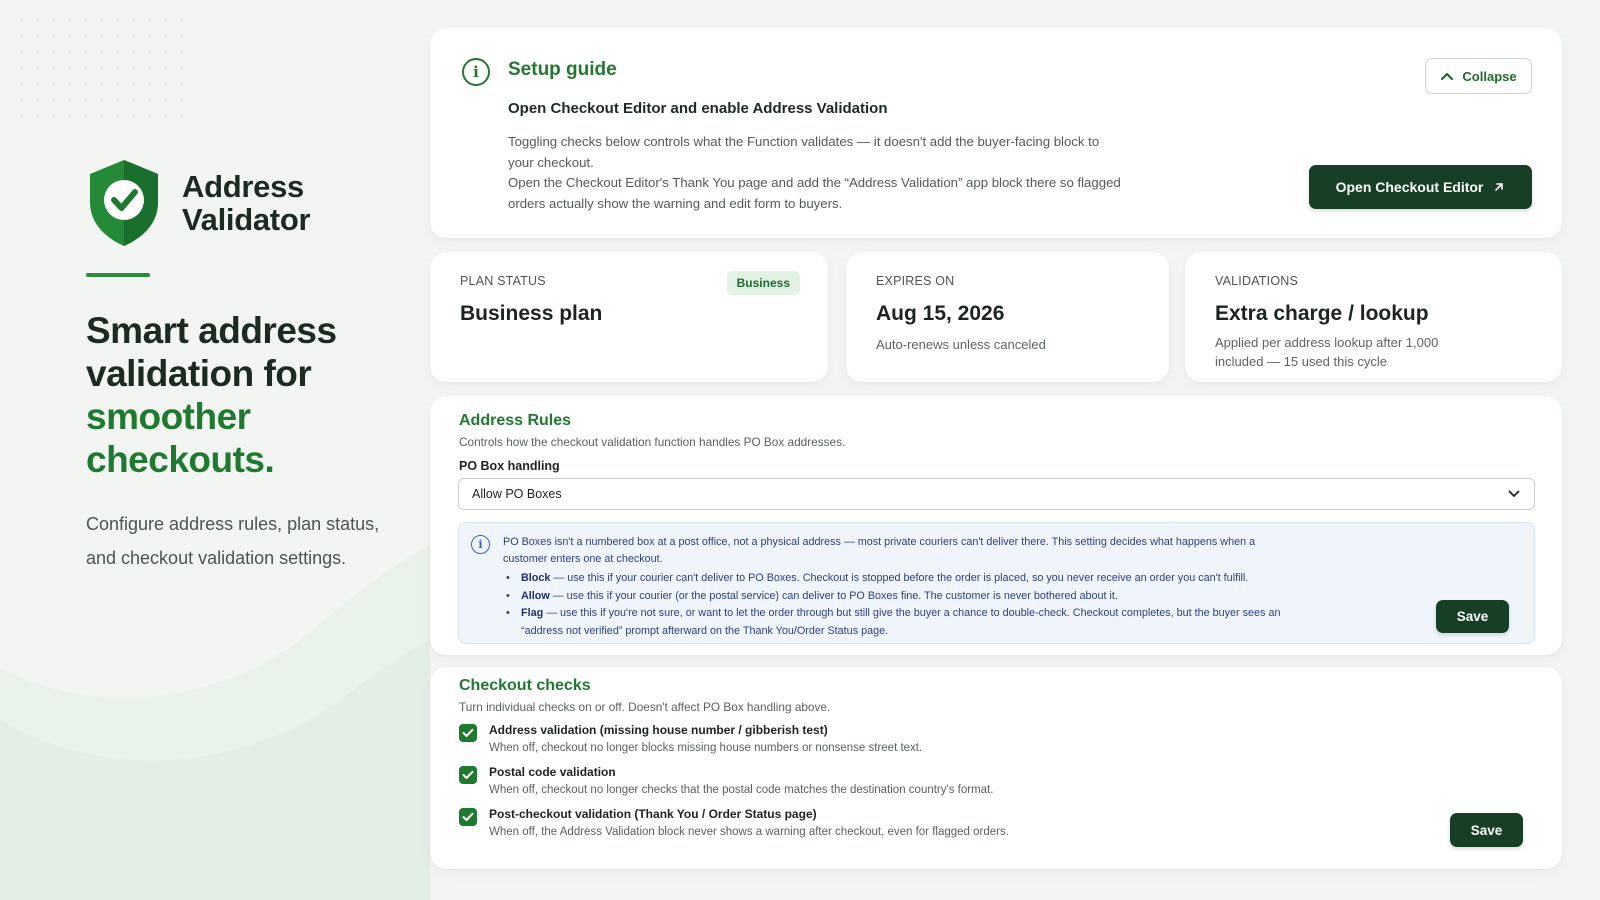  I want to click on headline-line1: Smart address, so click(211, 330).